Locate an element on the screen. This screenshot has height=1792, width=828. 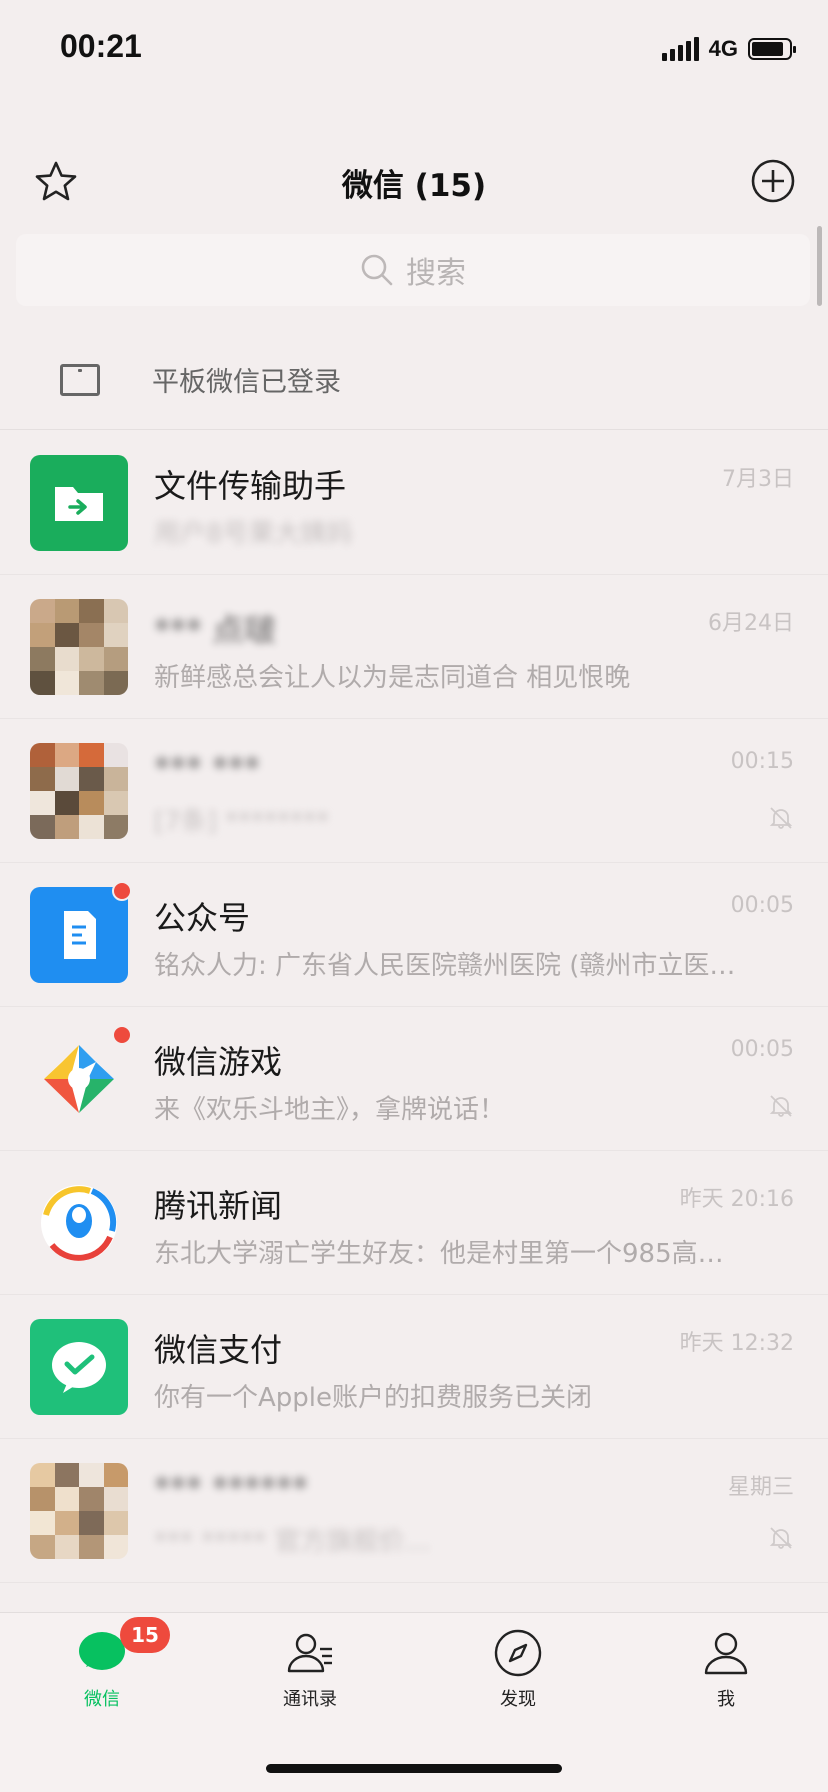
battery-icon is located at coordinates (772, 49).